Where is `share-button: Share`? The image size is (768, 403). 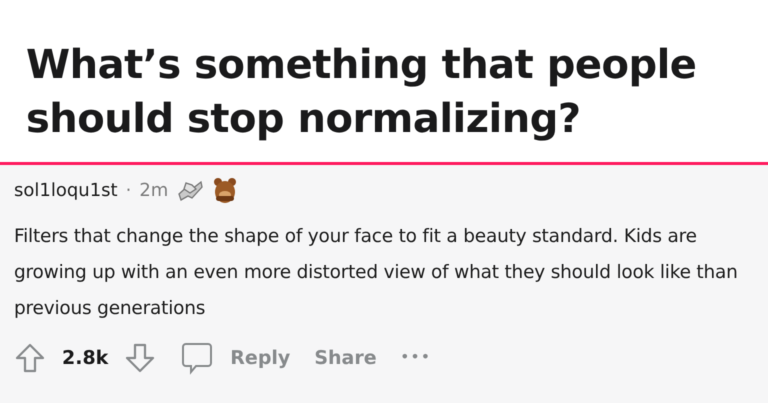 share-button: Share is located at coordinates (345, 358).